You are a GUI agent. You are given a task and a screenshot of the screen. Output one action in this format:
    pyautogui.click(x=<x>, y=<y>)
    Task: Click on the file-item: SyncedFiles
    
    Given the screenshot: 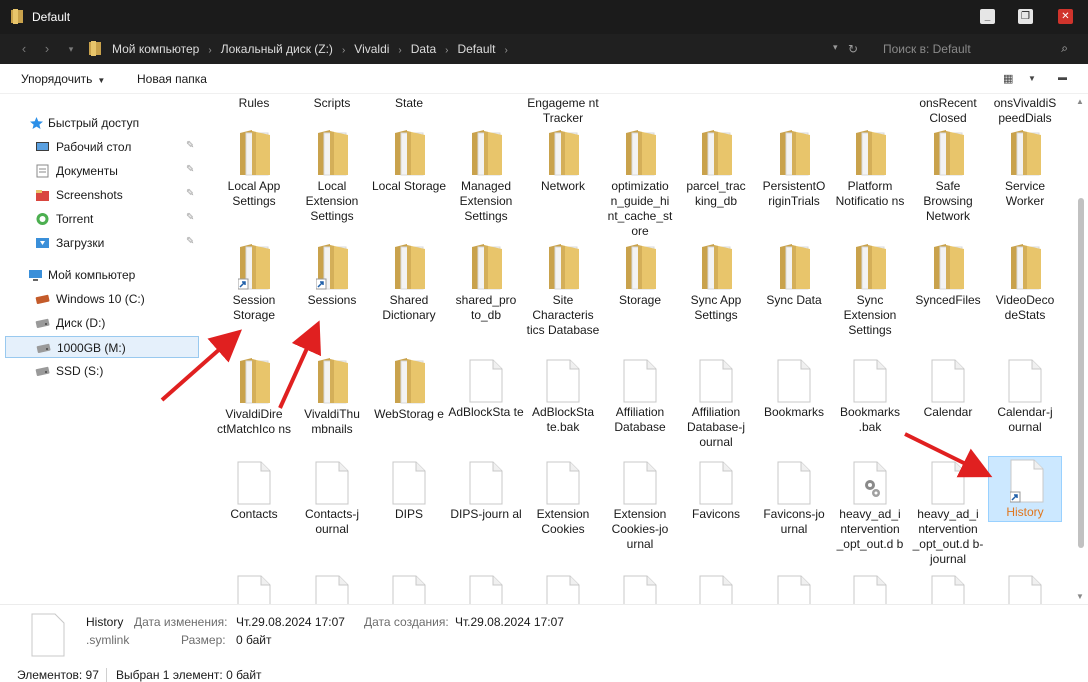 What is the action you would take?
    pyautogui.click(x=948, y=299)
    